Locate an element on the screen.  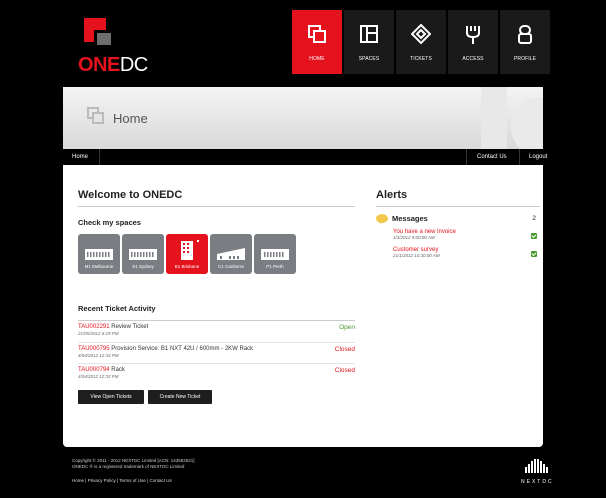
messages-label: Messages is located at coordinates (410, 218).